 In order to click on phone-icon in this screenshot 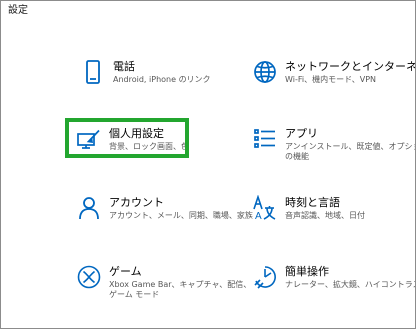, I will do `click(93, 72)`.